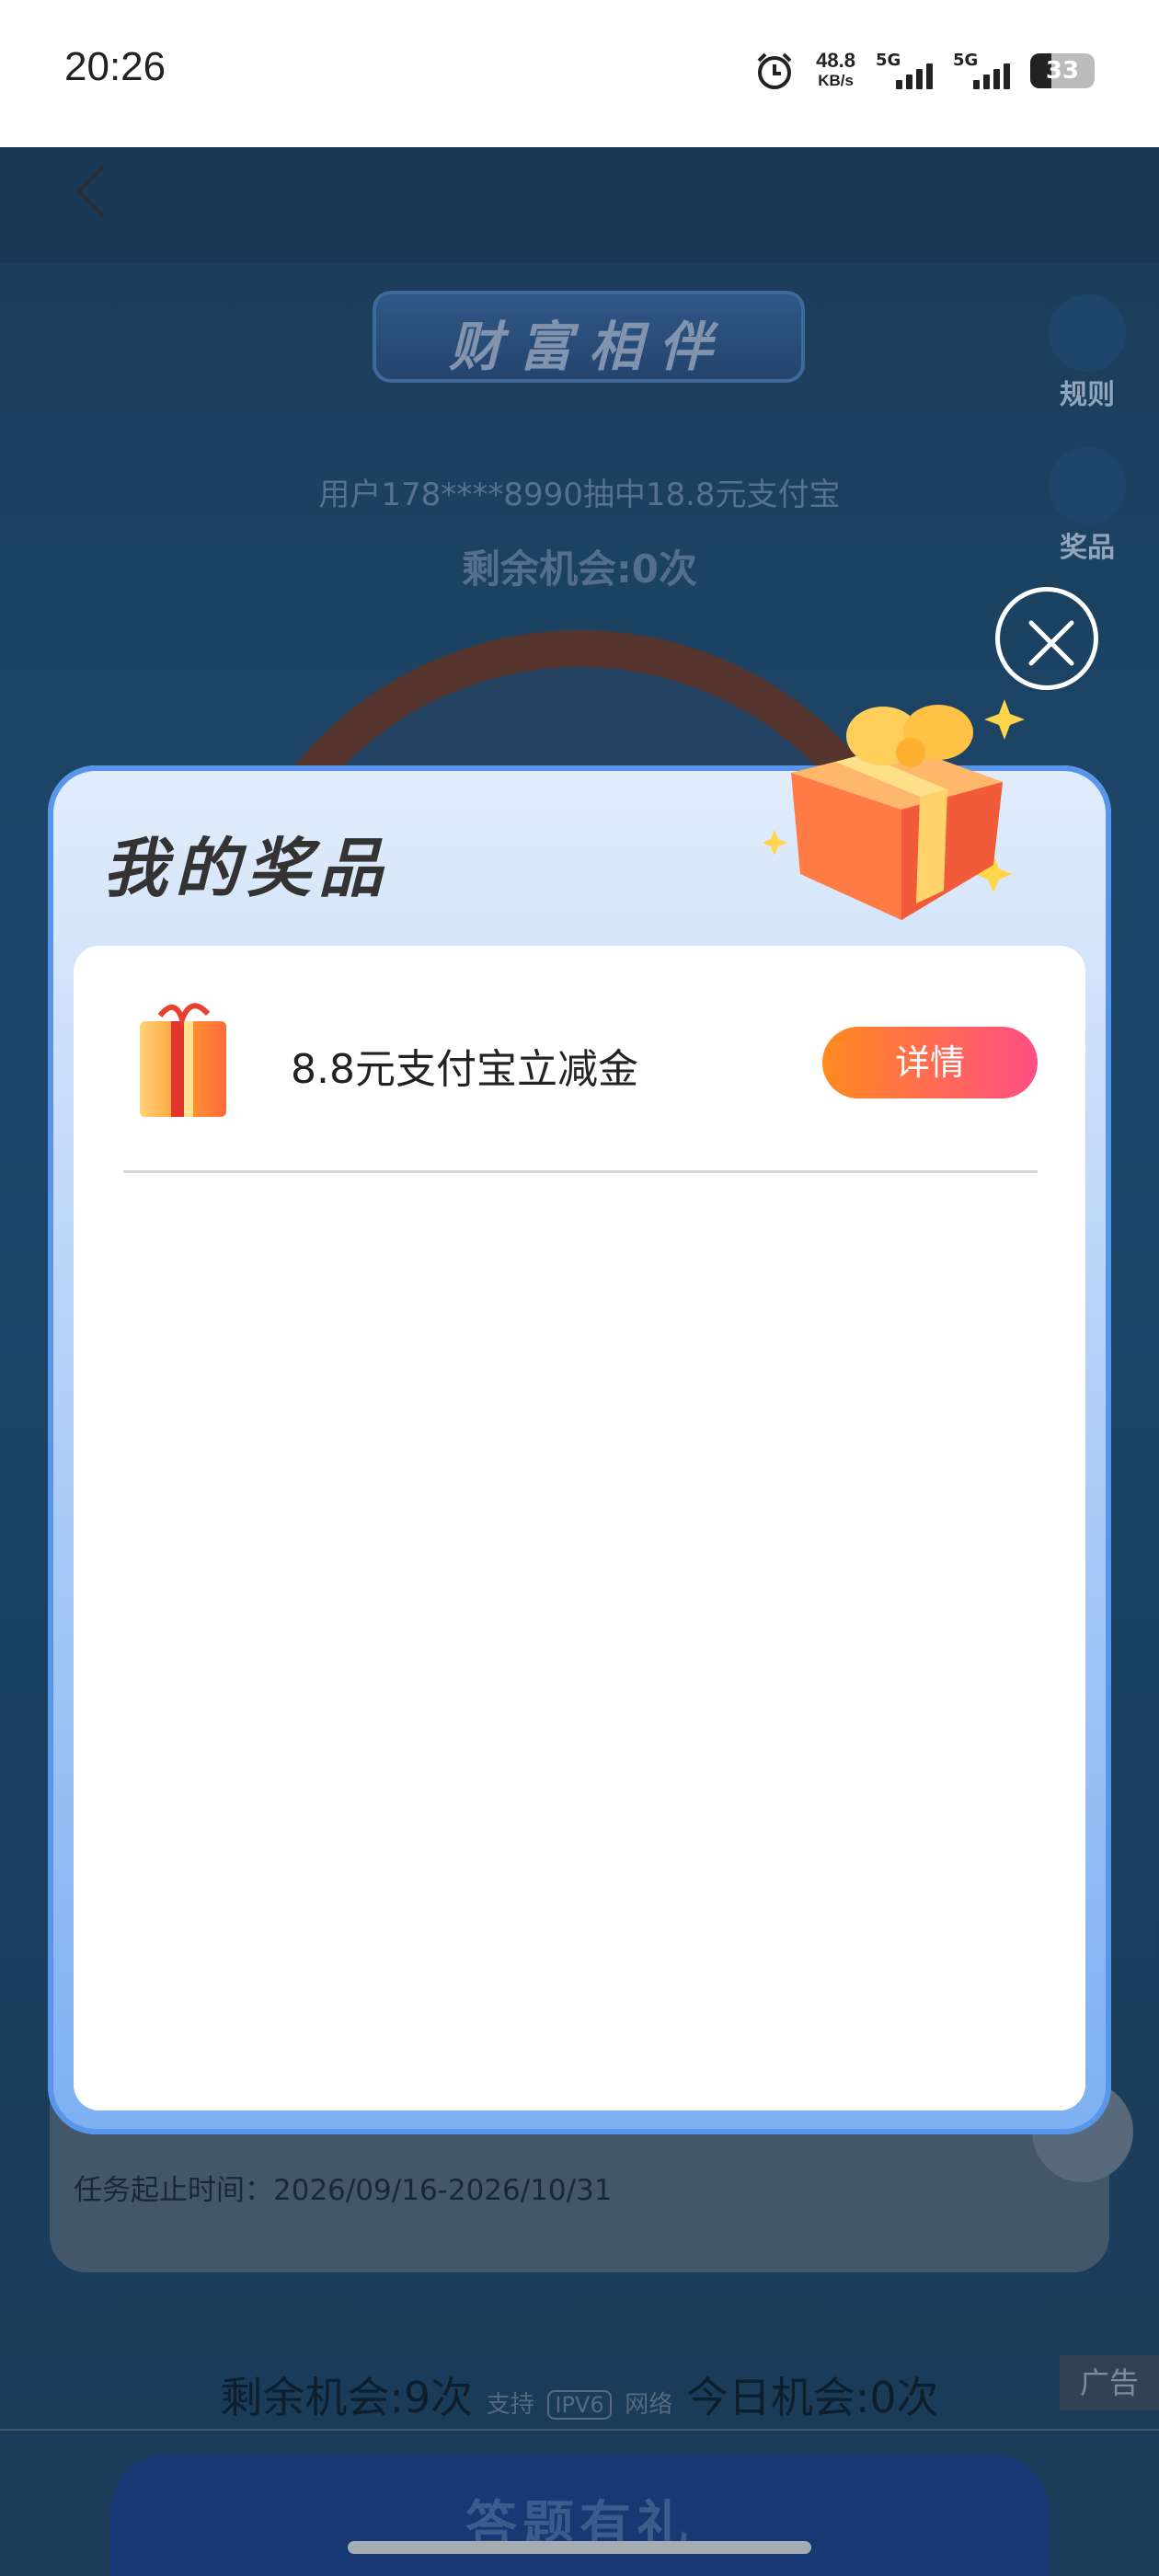  Describe the element at coordinates (246, 868) in the screenshot. I see `modal-title: 我的奖品` at that location.